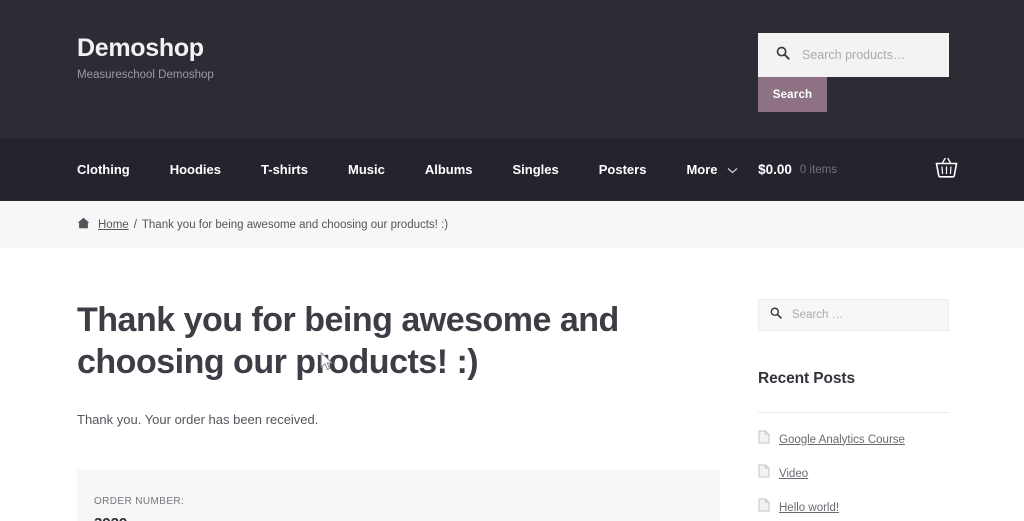 The height and width of the screenshot is (521, 1024). I want to click on list-item: Google Analytics Course, so click(853, 439).